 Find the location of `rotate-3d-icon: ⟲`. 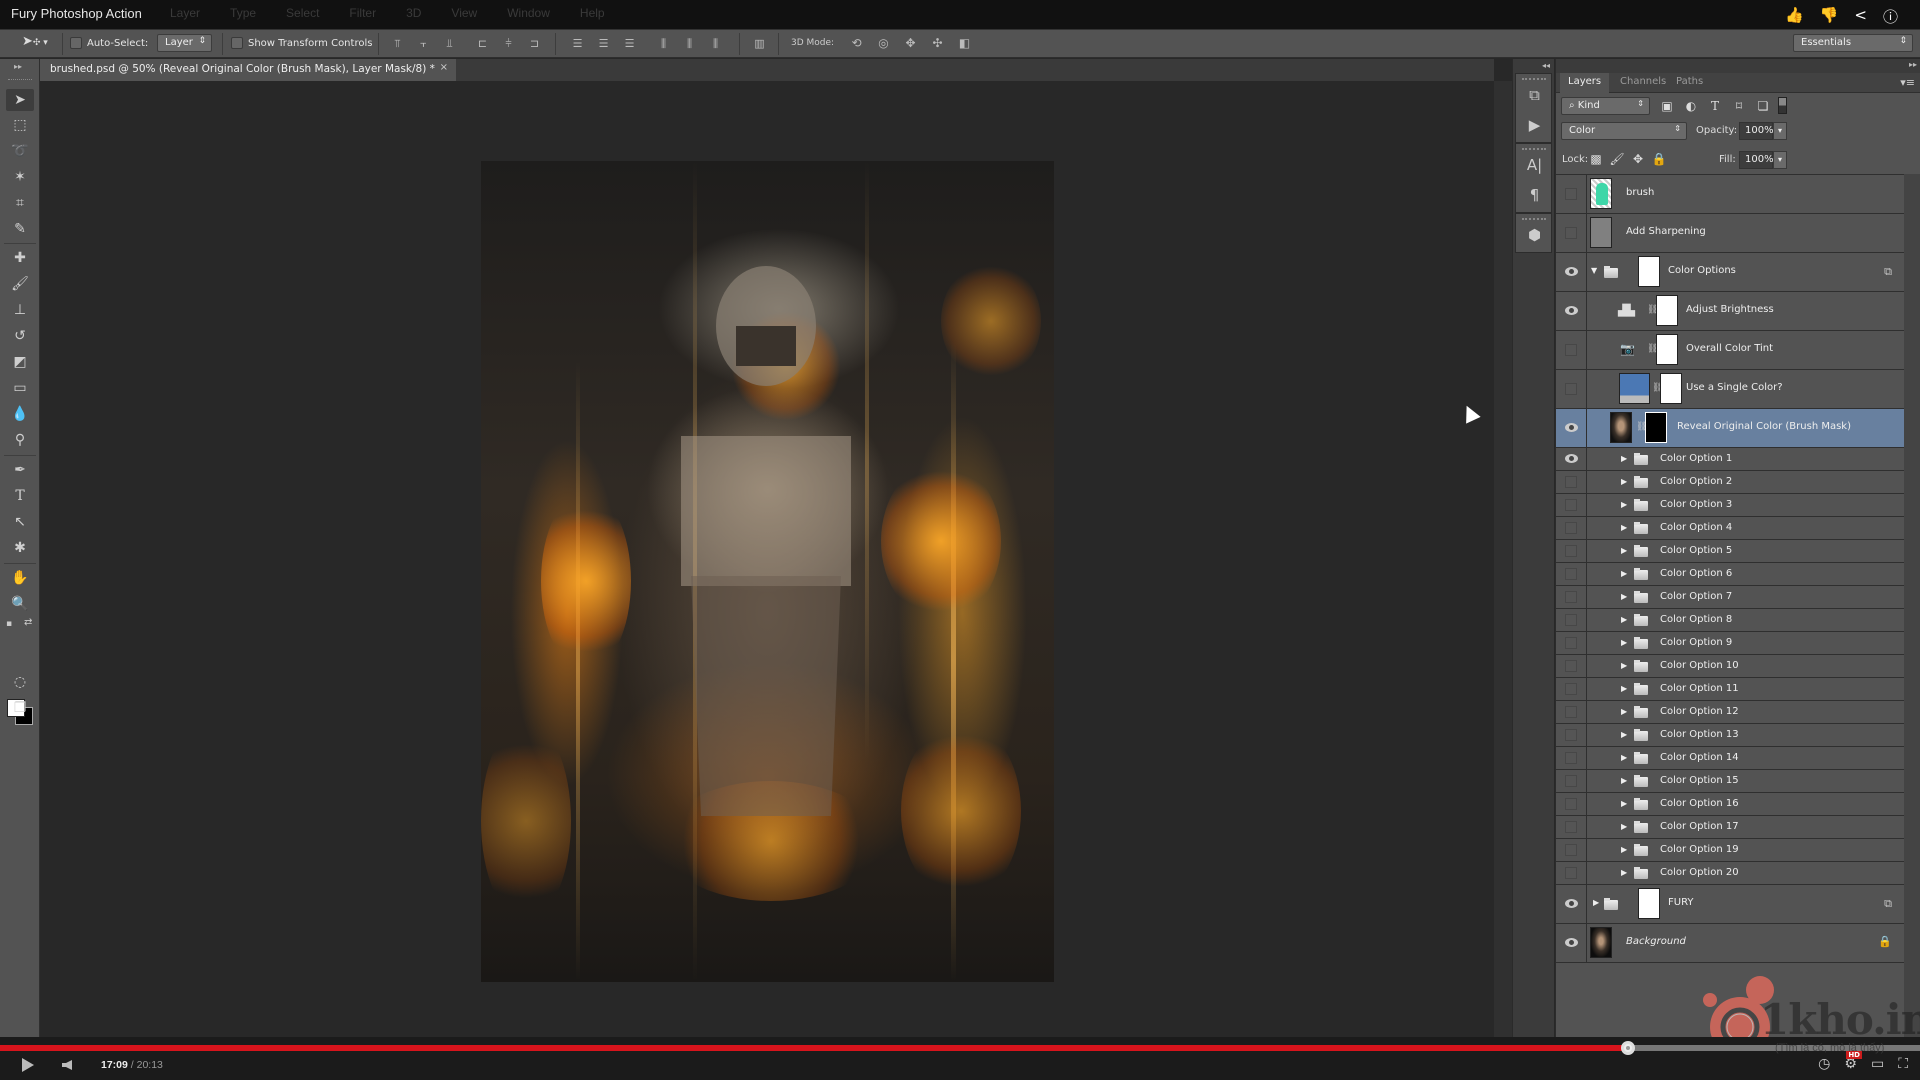

rotate-3d-icon: ⟲ is located at coordinates (856, 43).